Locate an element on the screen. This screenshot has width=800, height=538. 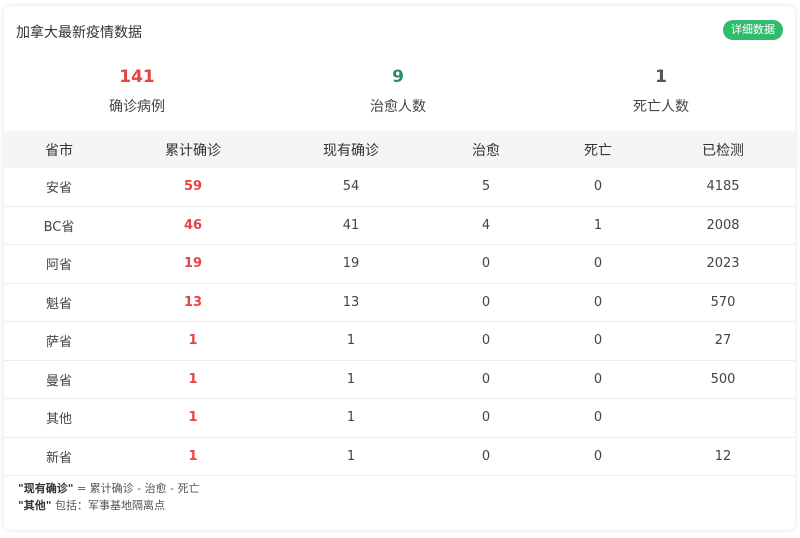
footnote-term: "其他" is located at coordinates (35, 505).